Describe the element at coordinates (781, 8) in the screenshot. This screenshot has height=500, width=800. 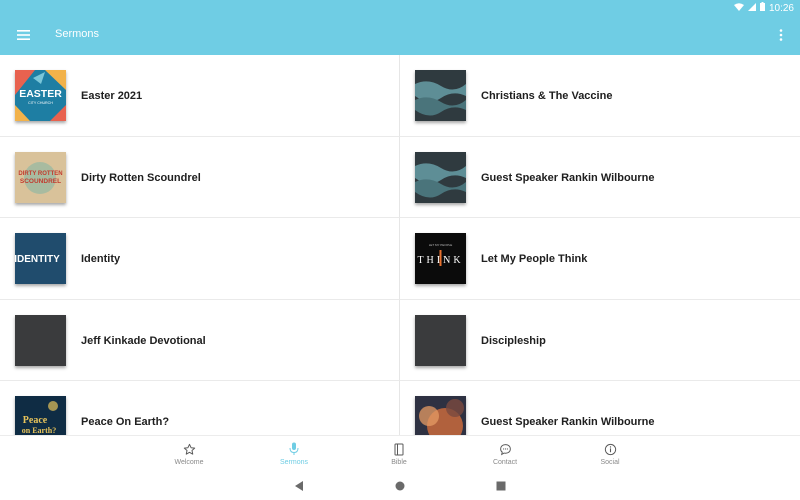
I see `status-time: 10:26` at that location.